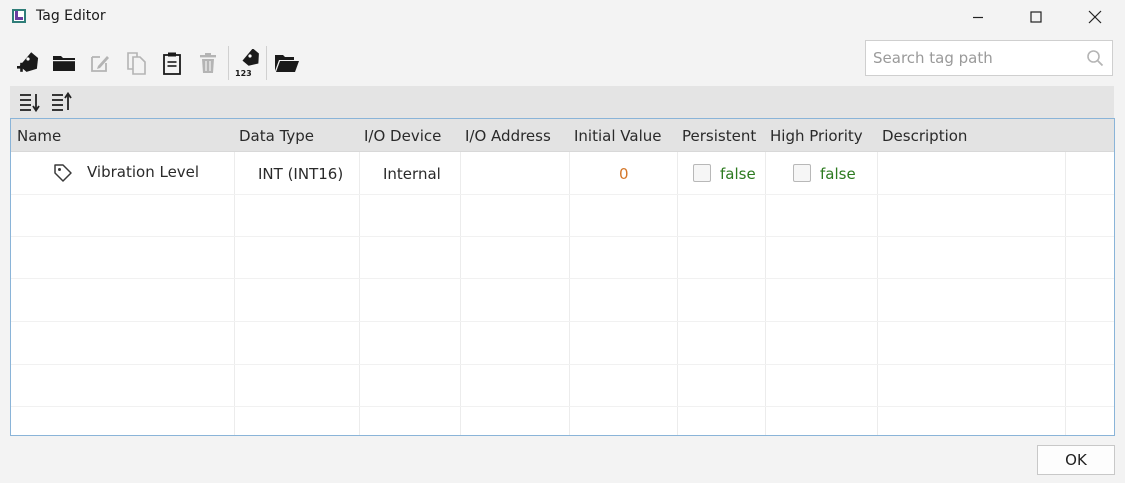 The image size is (1125, 483). What do you see at coordinates (402, 136) in the screenshot?
I see `column-header-io-device: I/O Device` at bounding box center [402, 136].